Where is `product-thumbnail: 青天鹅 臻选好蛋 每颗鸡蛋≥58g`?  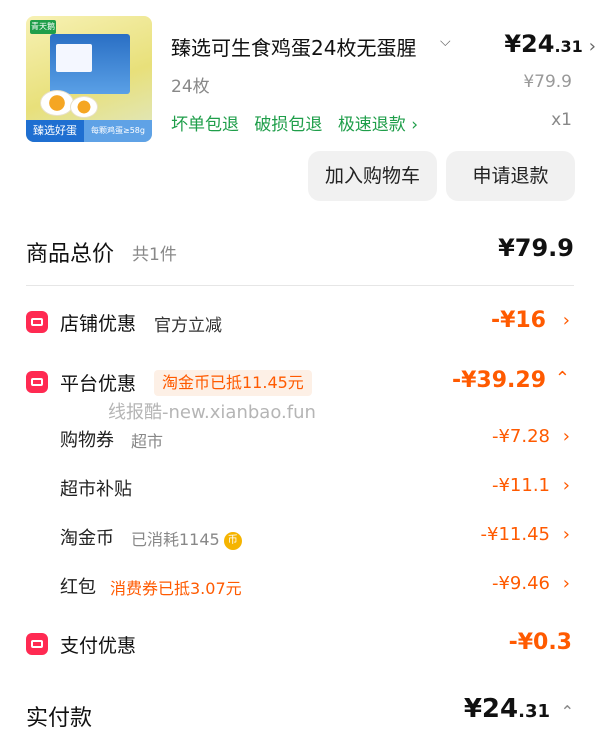
product-thumbnail: 青天鹅 臻选好蛋 每颗鸡蛋≥58g is located at coordinates (89, 79).